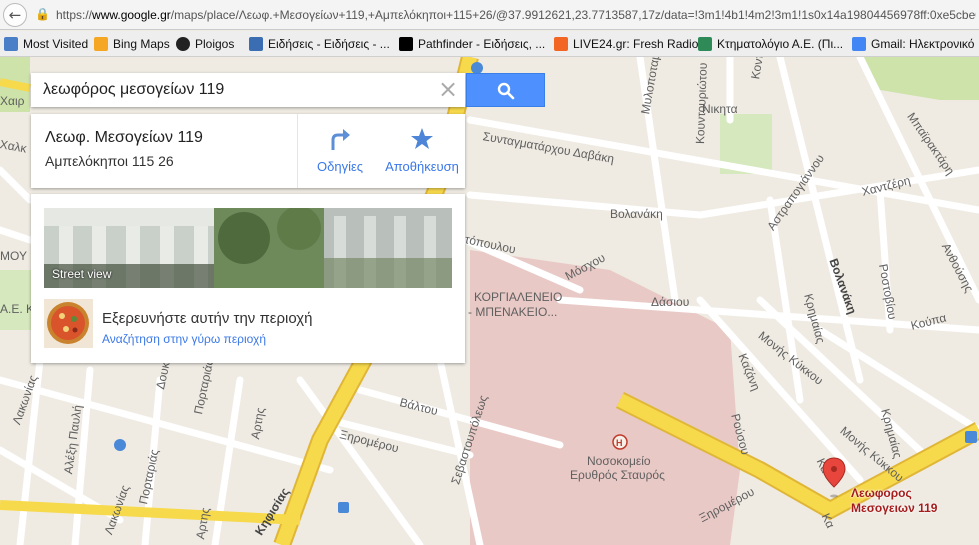  What do you see at coordinates (617, 475) in the screenshot?
I see `hospital-label: Ερυθρός Σταυρός` at bounding box center [617, 475].